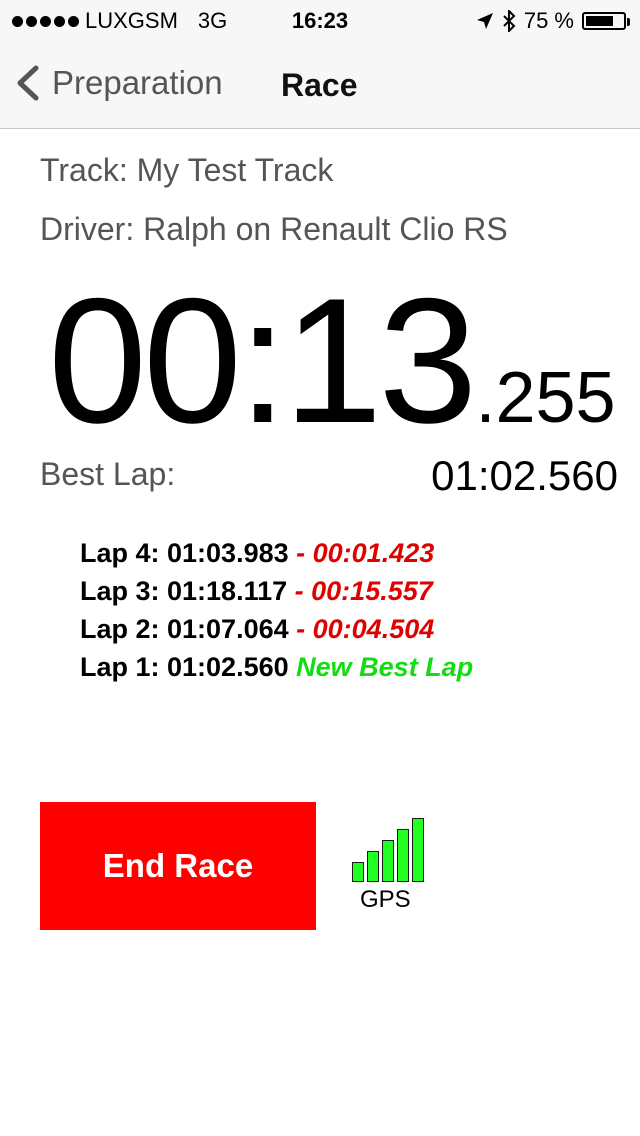 The height and width of the screenshot is (1136, 640). Describe the element at coordinates (274, 229) in the screenshot. I see `driver-info: Driver: Ralph on Renault Clio RS` at that location.